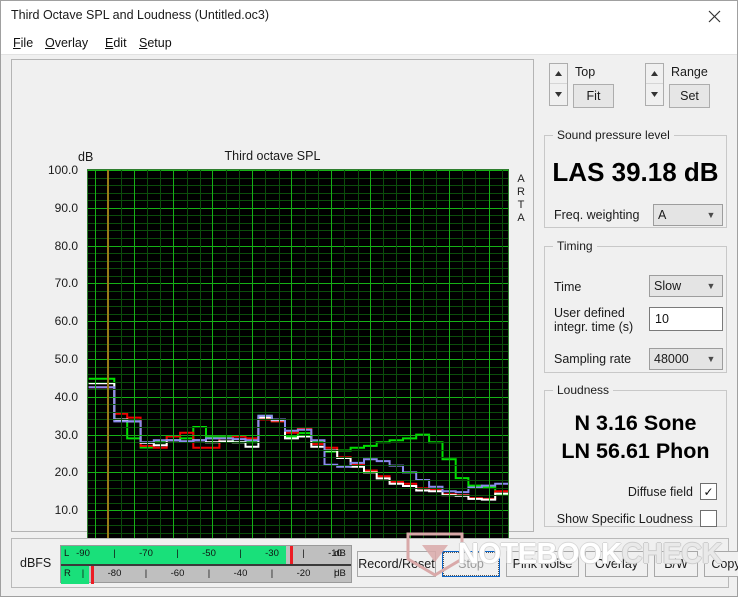 This screenshot has height=597, width=738. What do you see at coordinates (23, 43) in the screenshot?
I see `menu-item-file: File` at bounding box center [23, 43].